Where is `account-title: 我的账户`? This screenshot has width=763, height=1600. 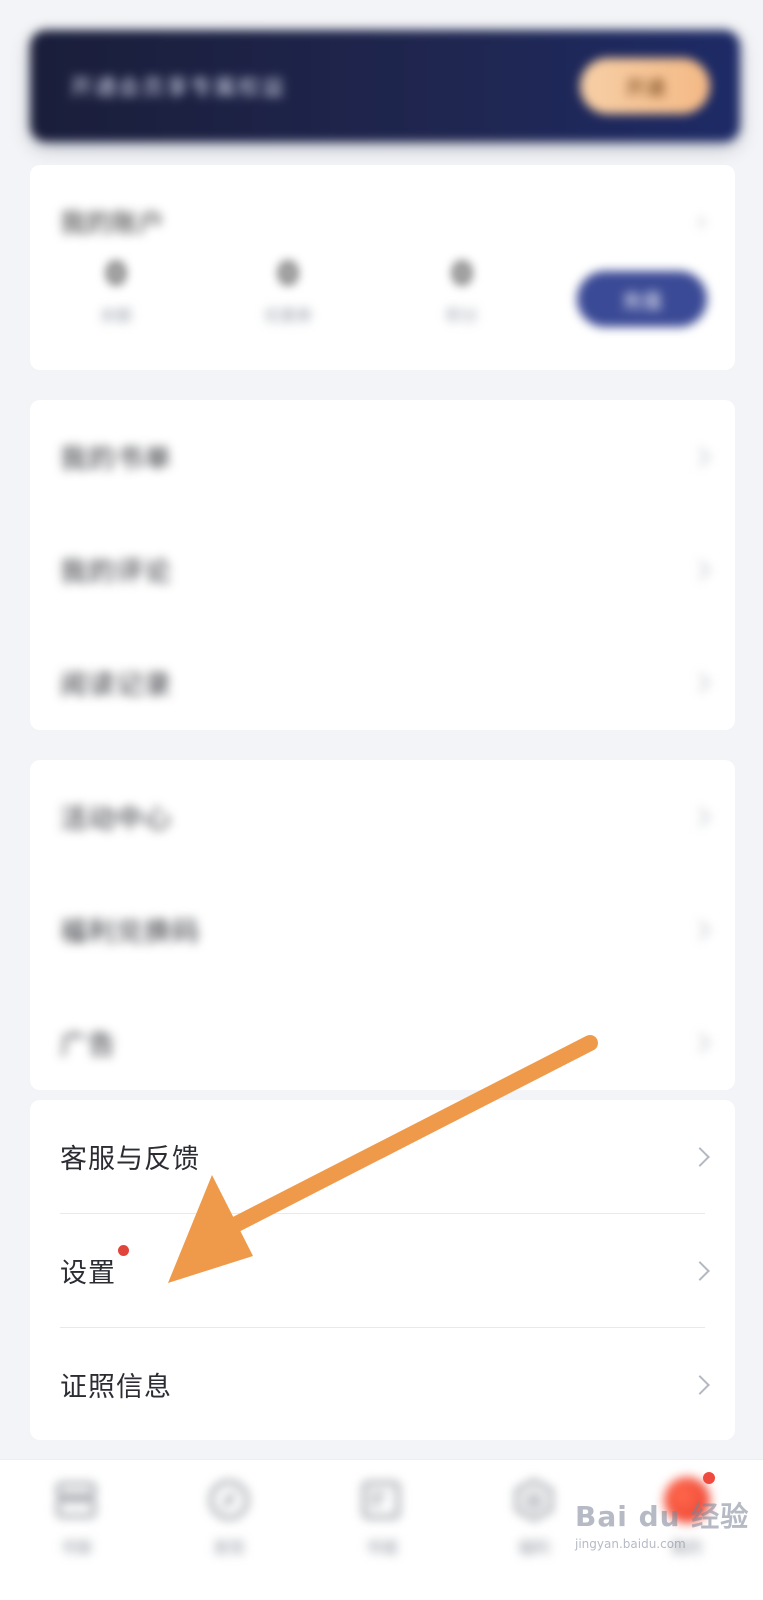 account-title: 我的账户 is located at coordinates (112, 221).